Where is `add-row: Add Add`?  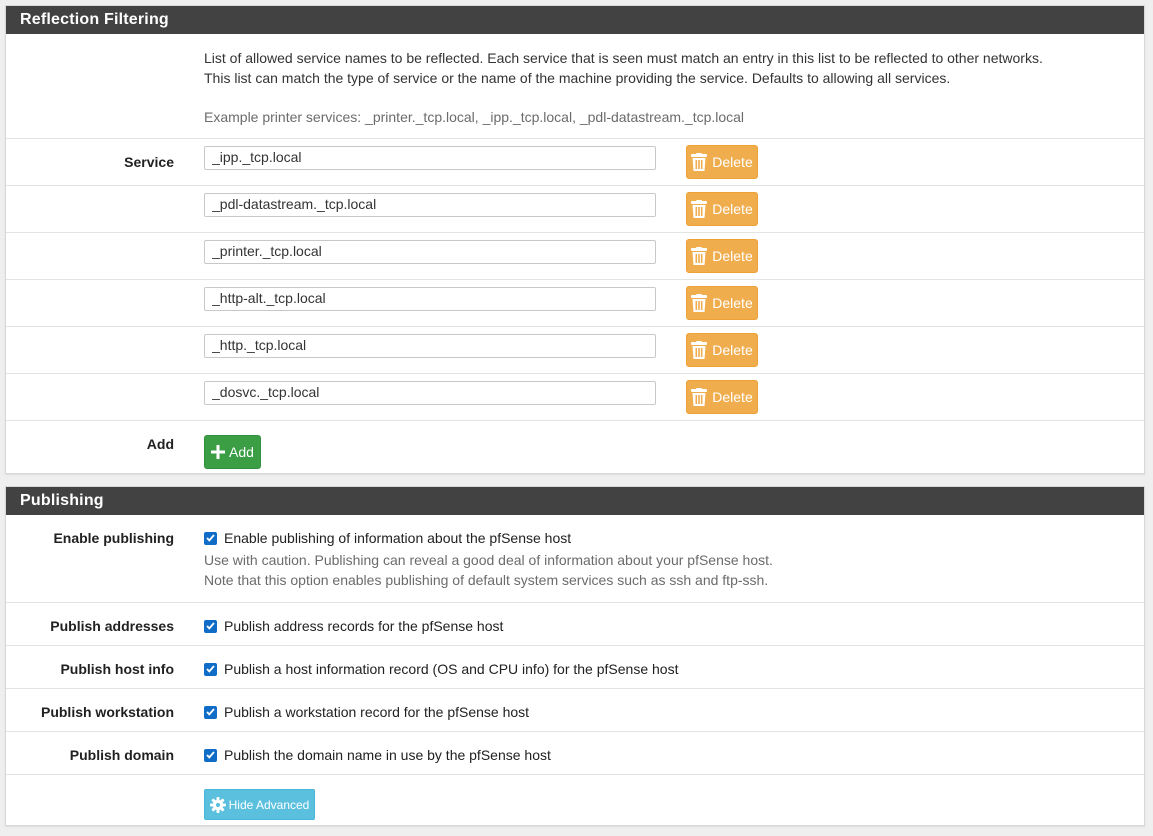 add-row: Add Add is located at coordinates (575, 447).